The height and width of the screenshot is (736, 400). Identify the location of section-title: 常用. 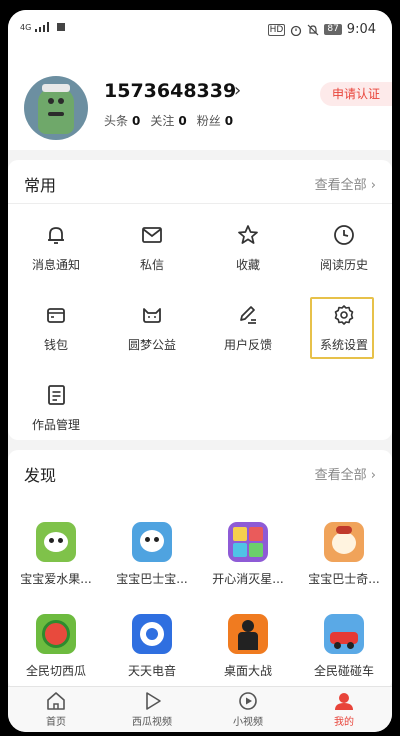
(40, 185).